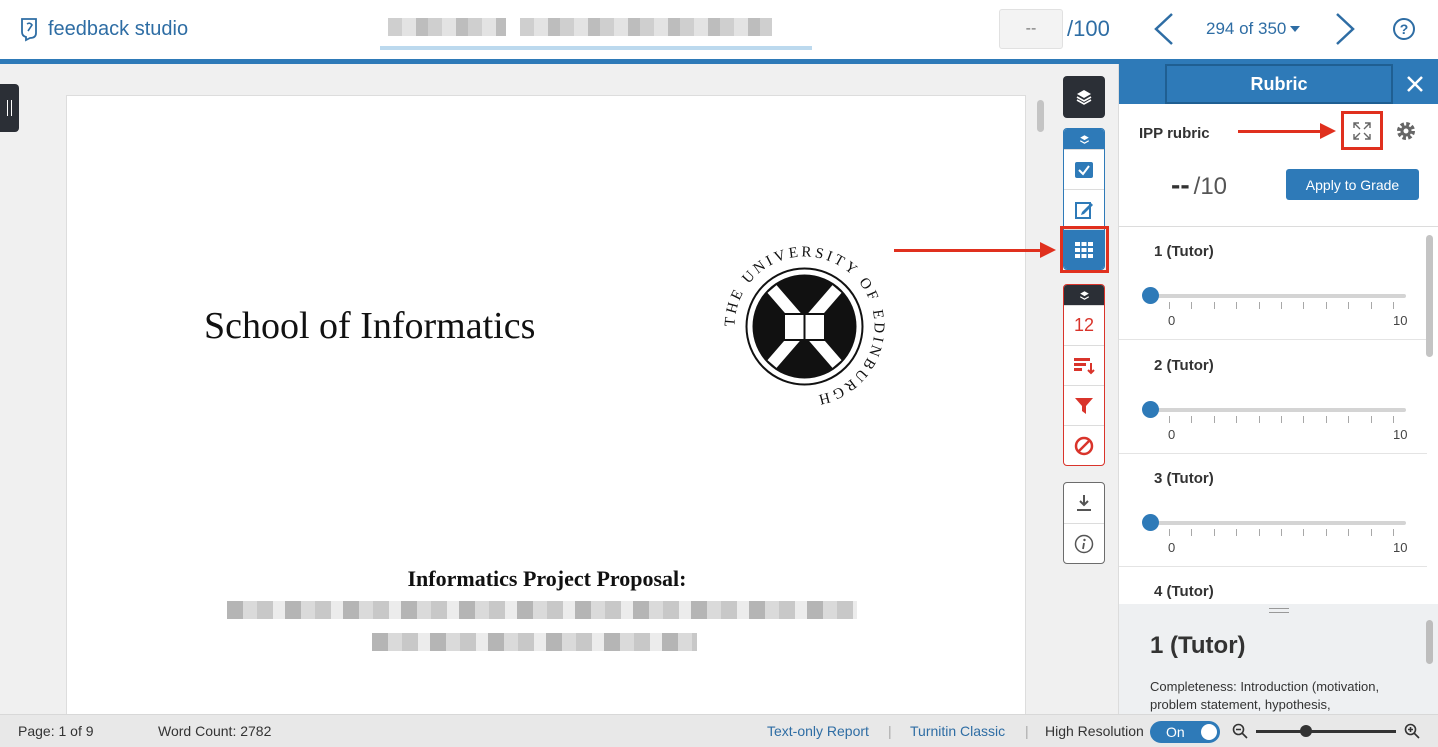 This screenshot has height=747, width=1438. Describe the element at coordinates (1415, 84) in the screenshot. I see `close-panel-button` at that location.